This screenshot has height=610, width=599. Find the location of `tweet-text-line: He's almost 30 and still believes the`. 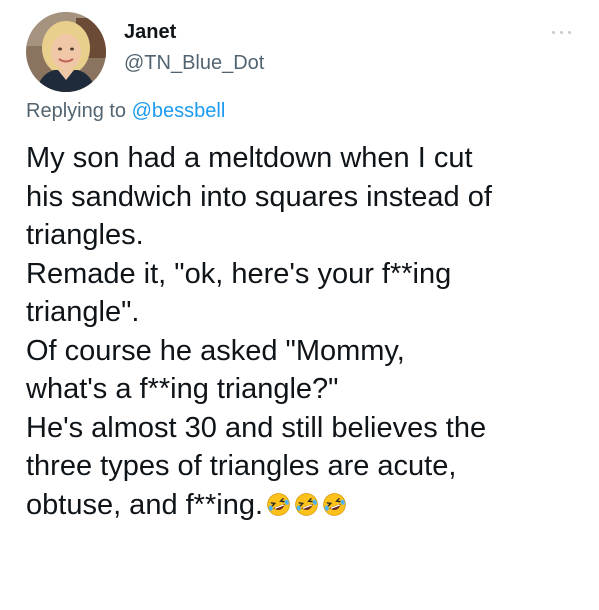

tweet-text-line: He's almost 30 and still believes the is located at coordinates (256, 427).